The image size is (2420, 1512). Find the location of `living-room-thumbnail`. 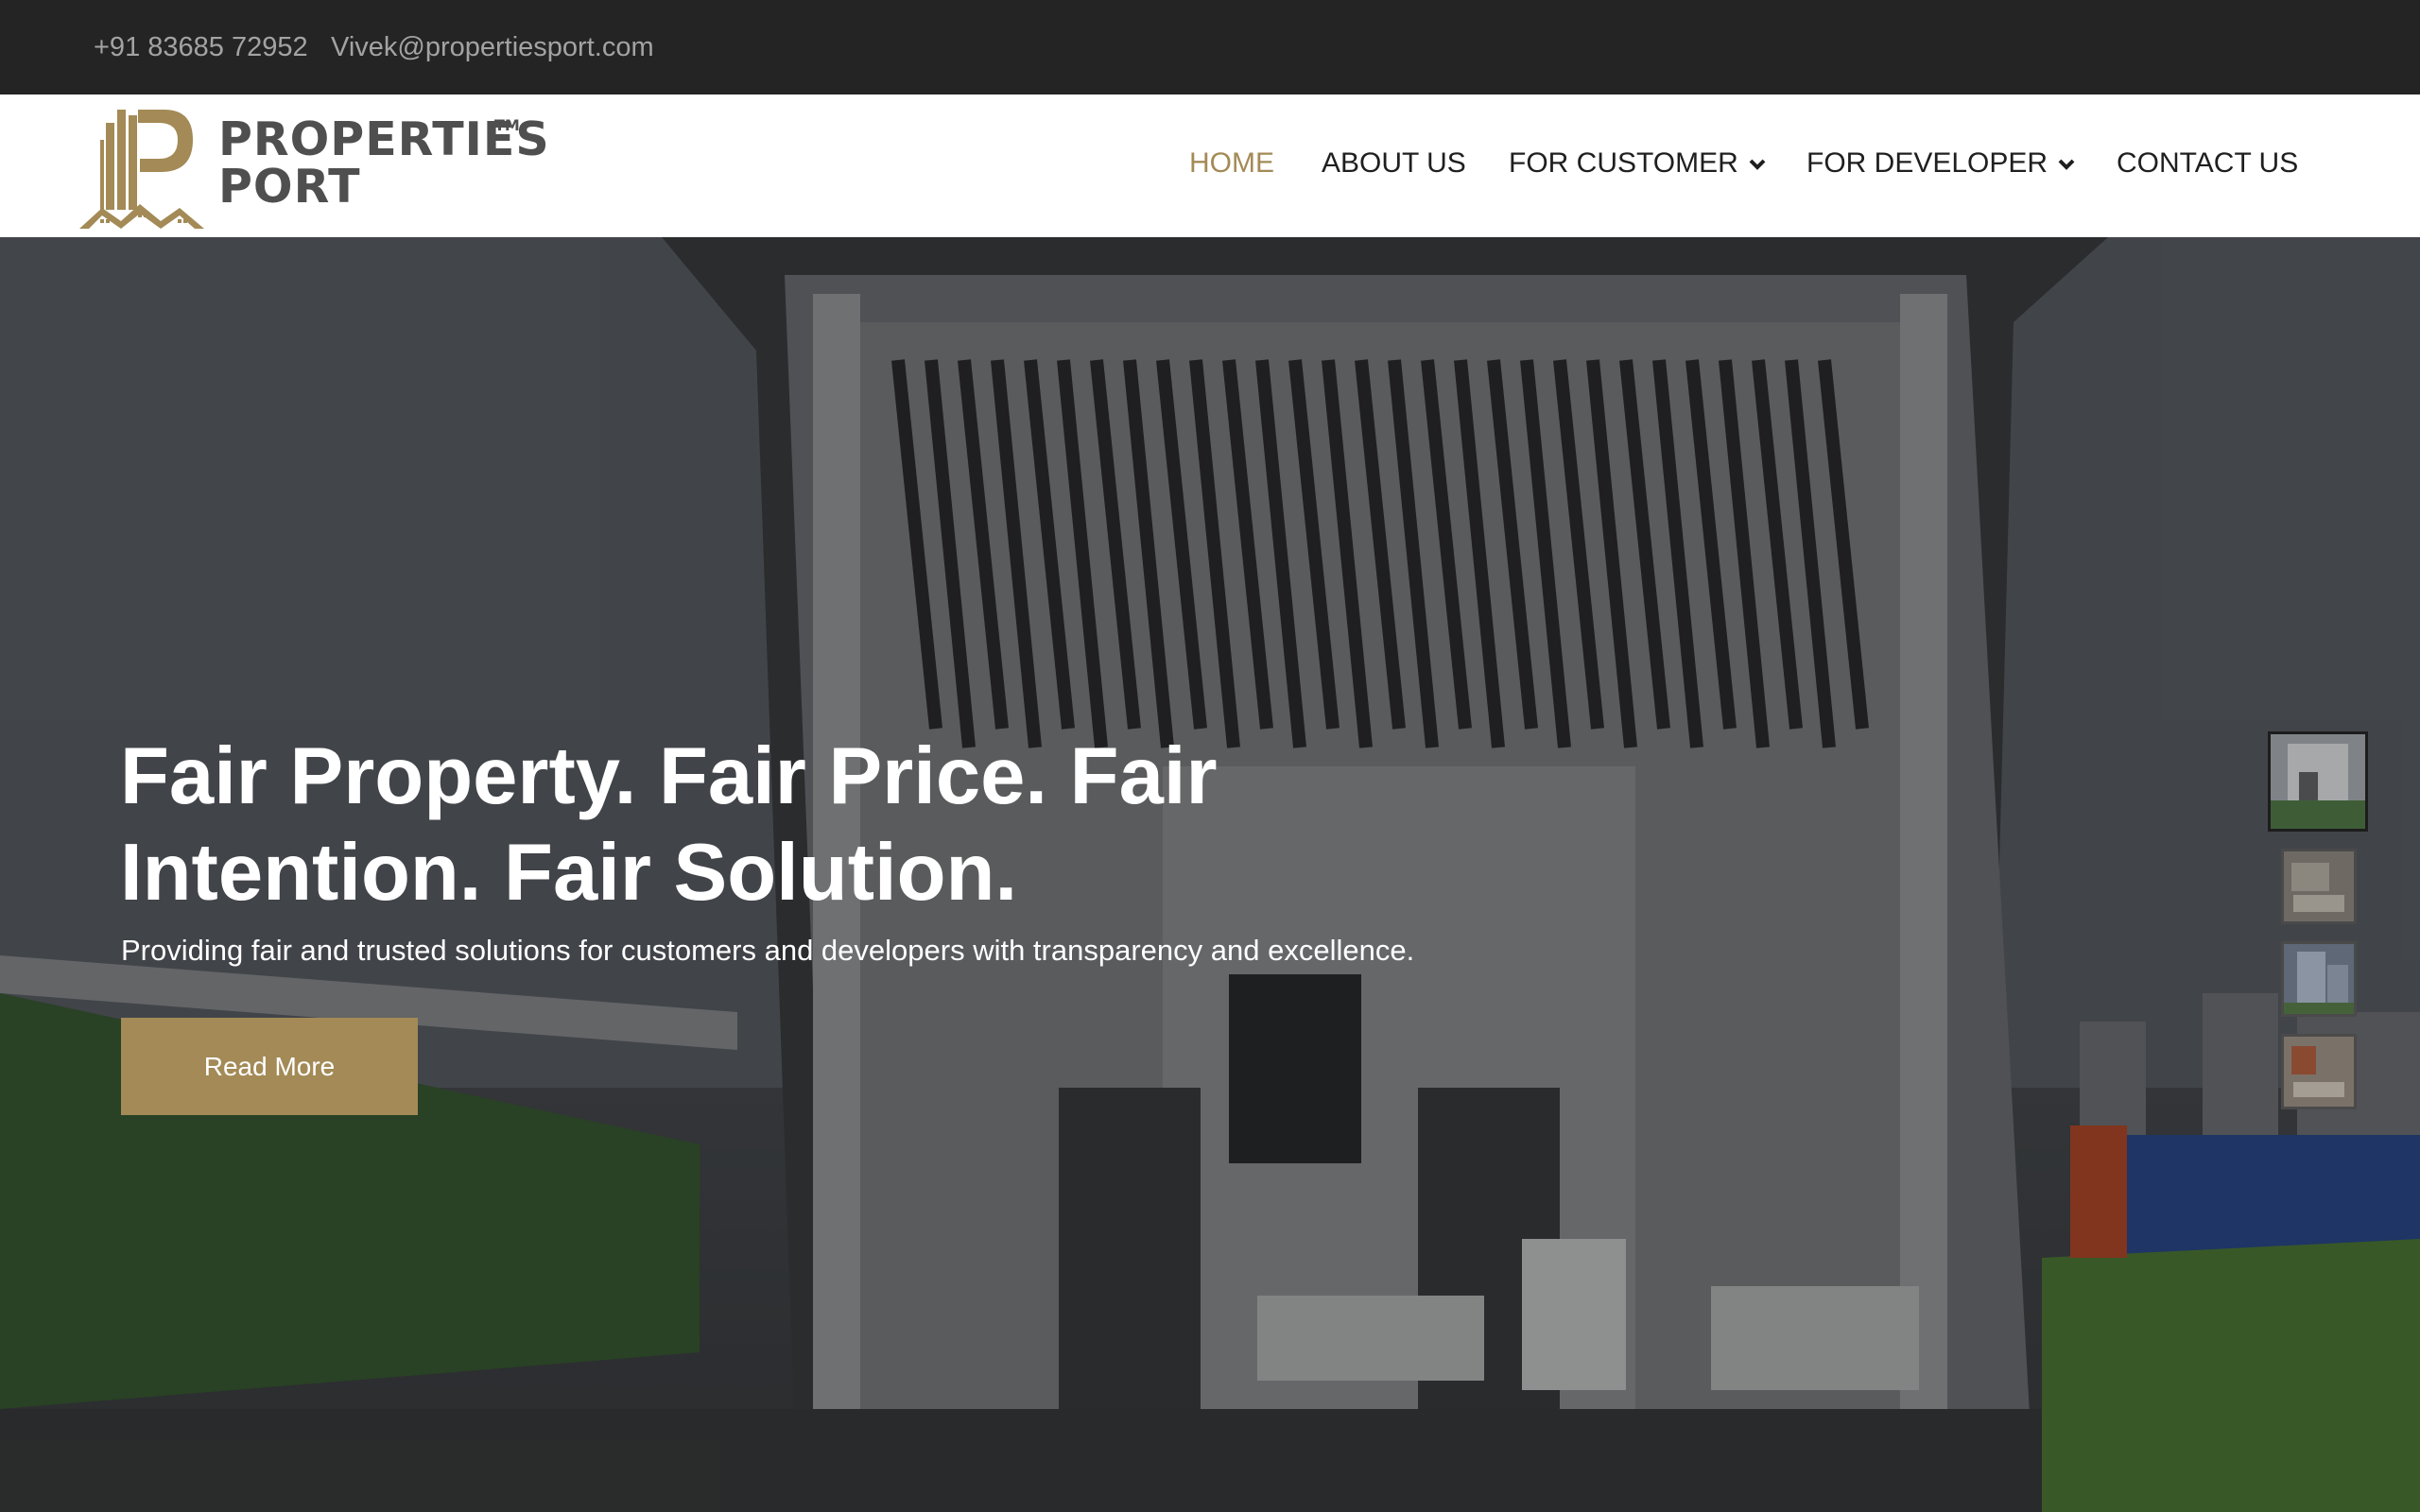

living-room-thumbnail is located at coordinates (2319, 1071).